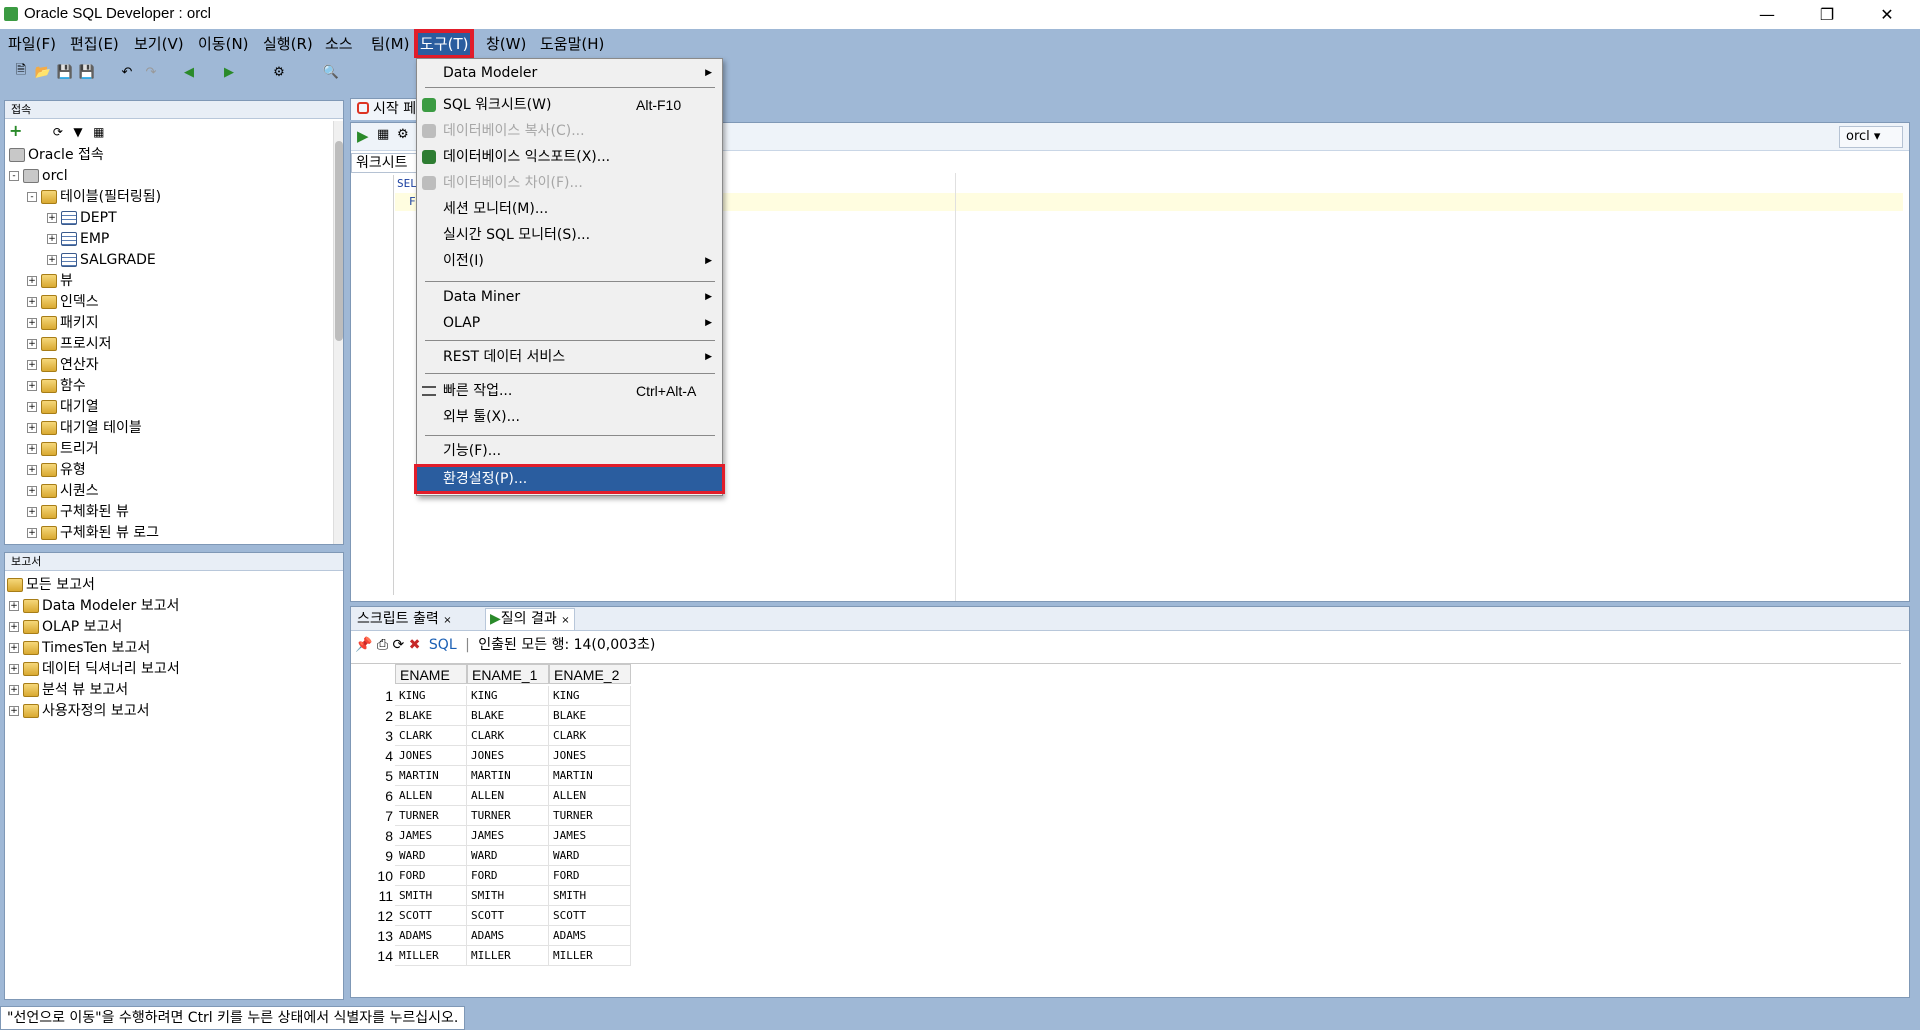  I want to click on grid-cell: SCOTT, so click(590, 916).